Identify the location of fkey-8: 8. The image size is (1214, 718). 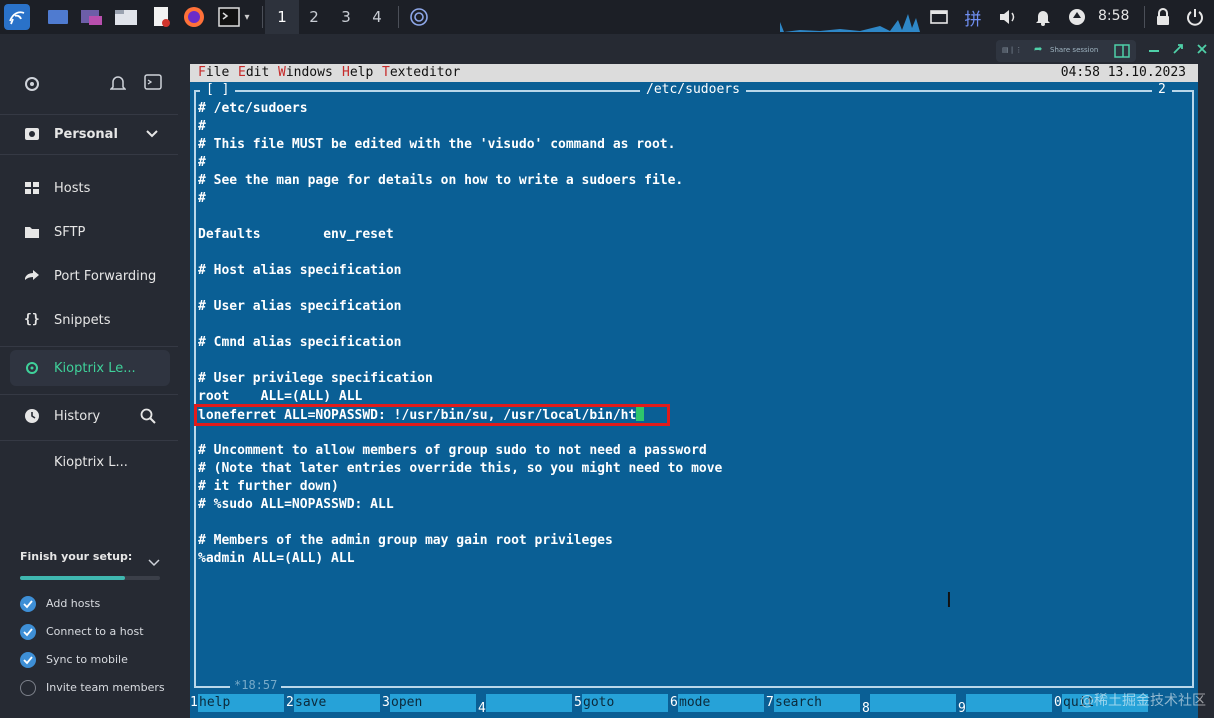
(909, 705).